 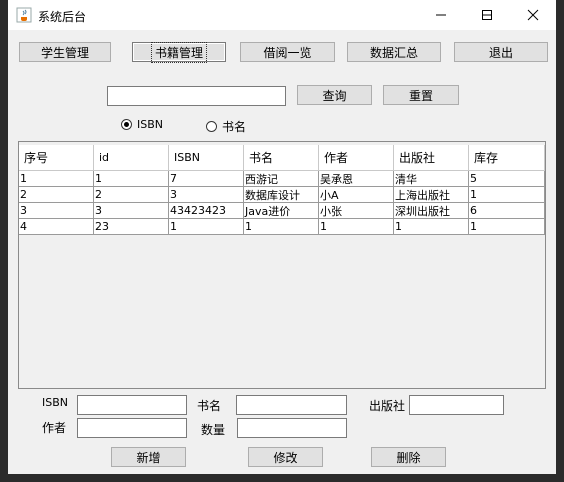 What do you see at coordinates (62, 17) in the screenshot?
I see `window-title: 系统后台` at bounding box center [62, 17].